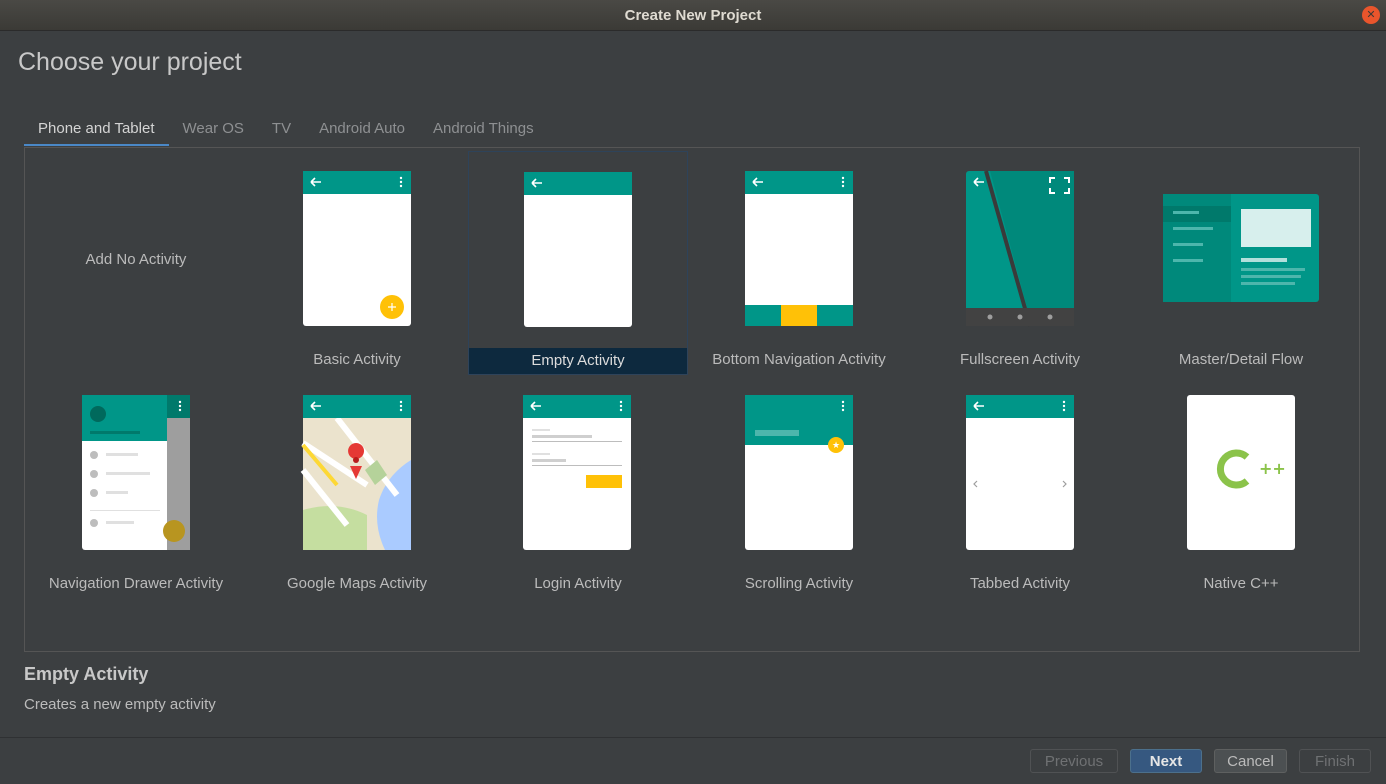 The image size is (1386, 784). What do you see at coordinates (96, 130) in the screenshot?
I see `tab-phone-and-tablet: Phone and Tablet` at bounding box center [96, 130].